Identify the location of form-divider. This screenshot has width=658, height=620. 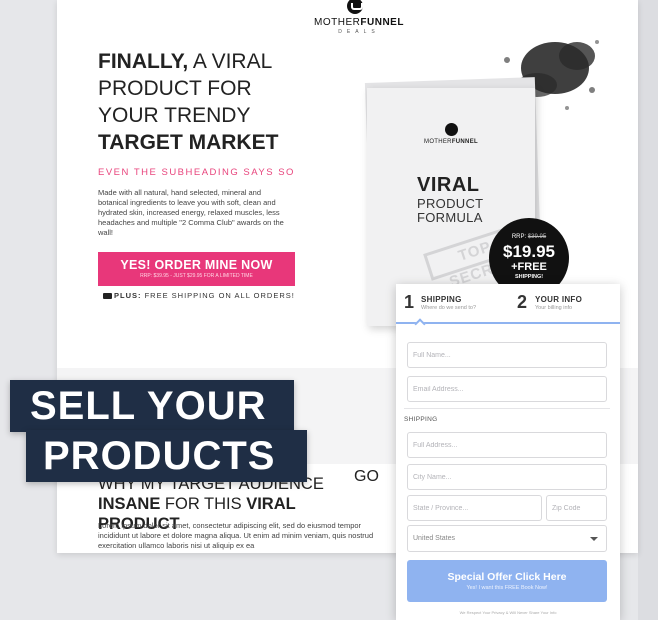
(507, 408).